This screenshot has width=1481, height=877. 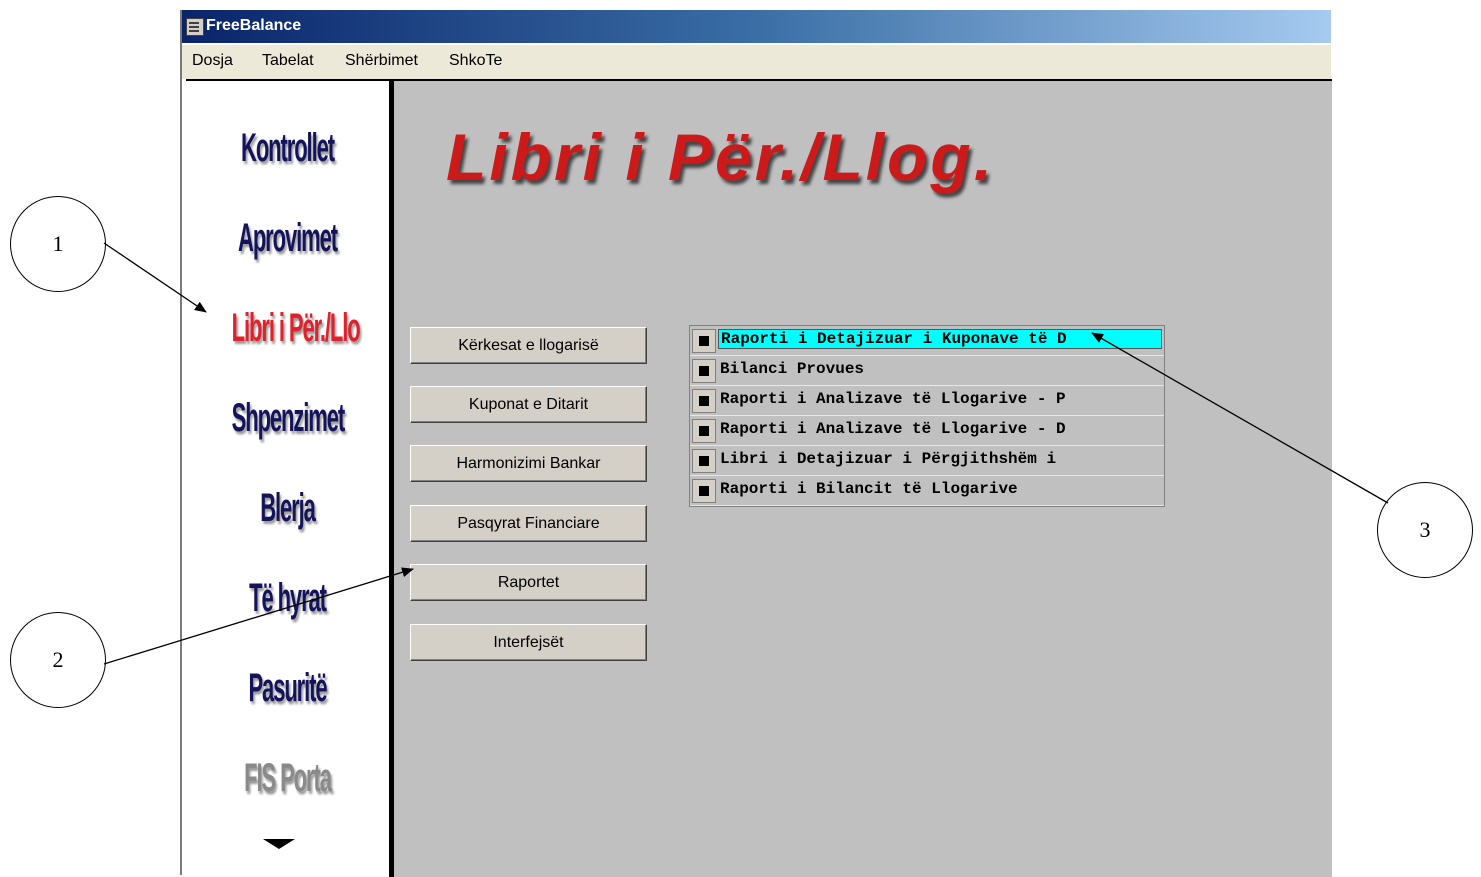 I want to click on report-item: Raporti i Bilancit të Llogarive, so click(x=927, y=491).